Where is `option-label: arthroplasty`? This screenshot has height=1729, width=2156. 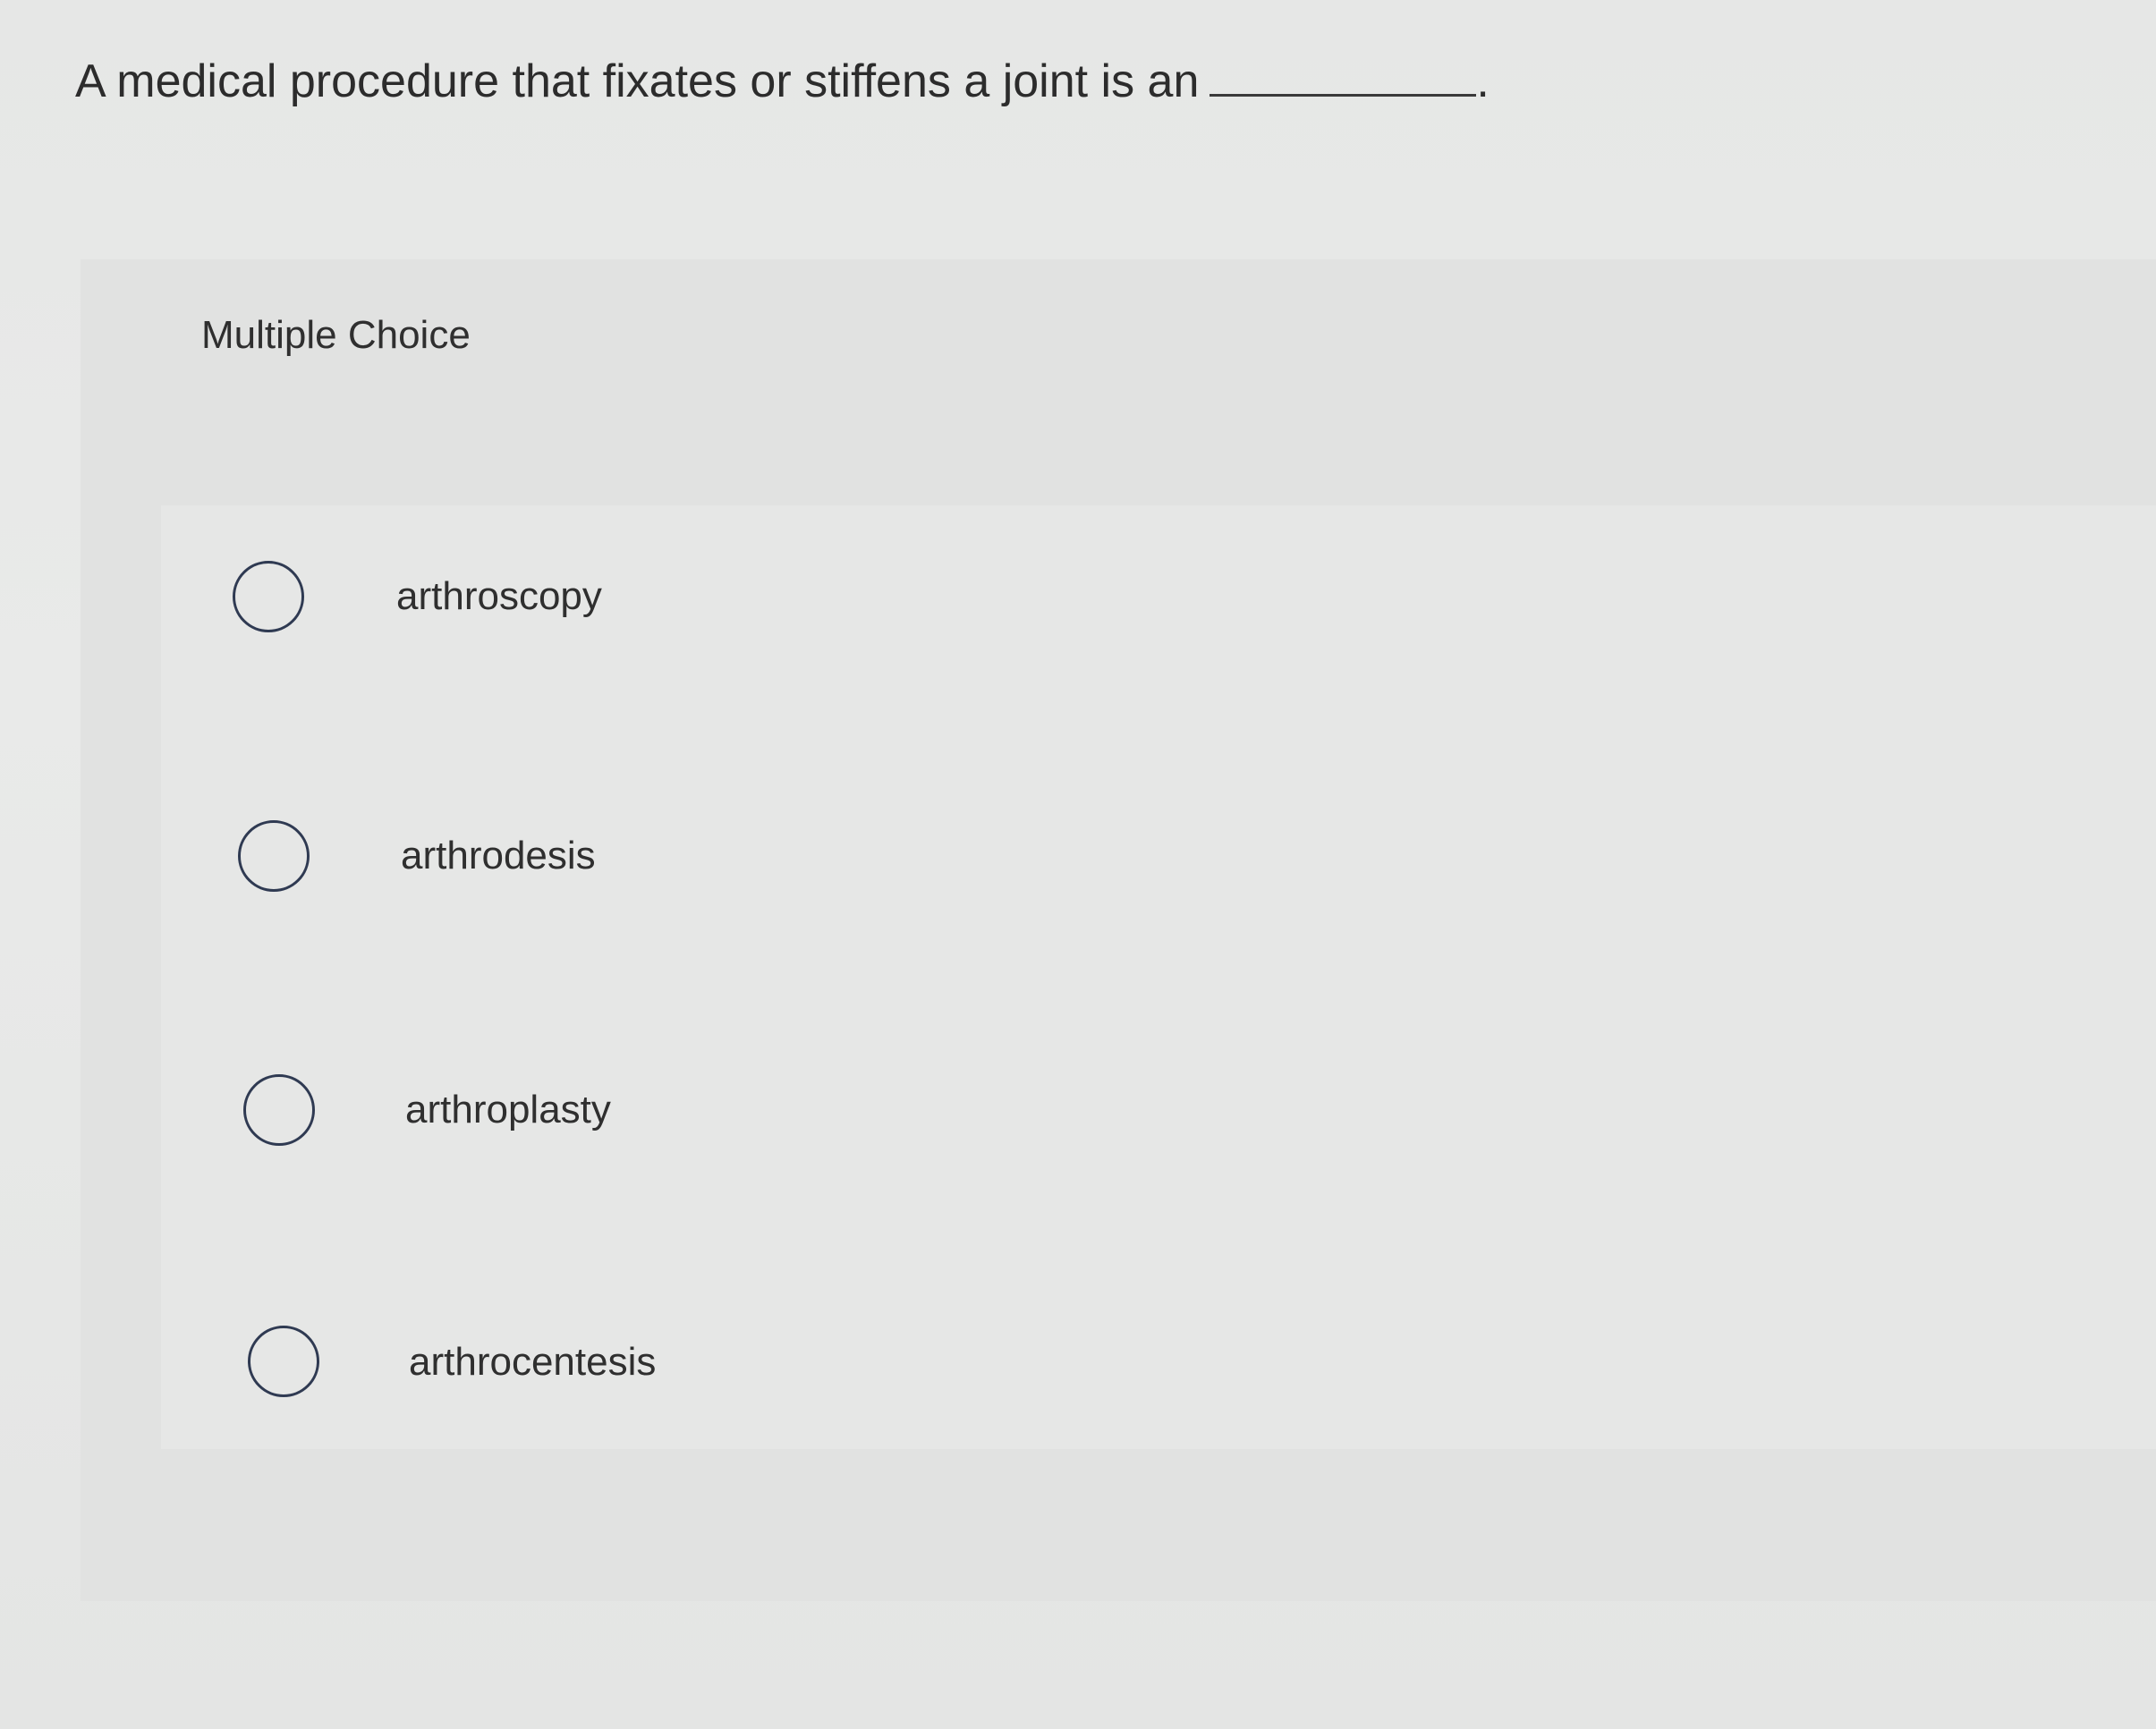 option-label: arthroplasty is located at coordinates (508, 1110).